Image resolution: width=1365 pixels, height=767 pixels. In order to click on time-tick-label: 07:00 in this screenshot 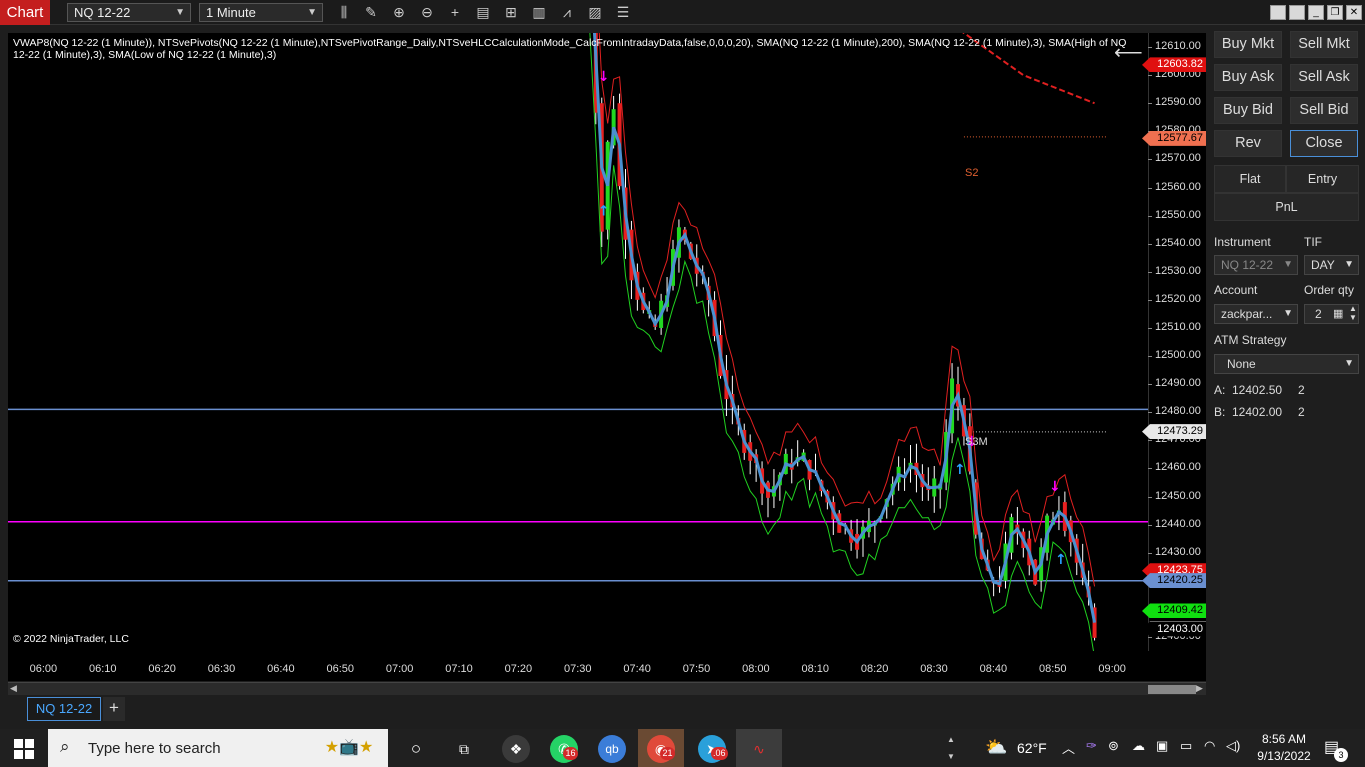, I will do `click(399, 669)`.